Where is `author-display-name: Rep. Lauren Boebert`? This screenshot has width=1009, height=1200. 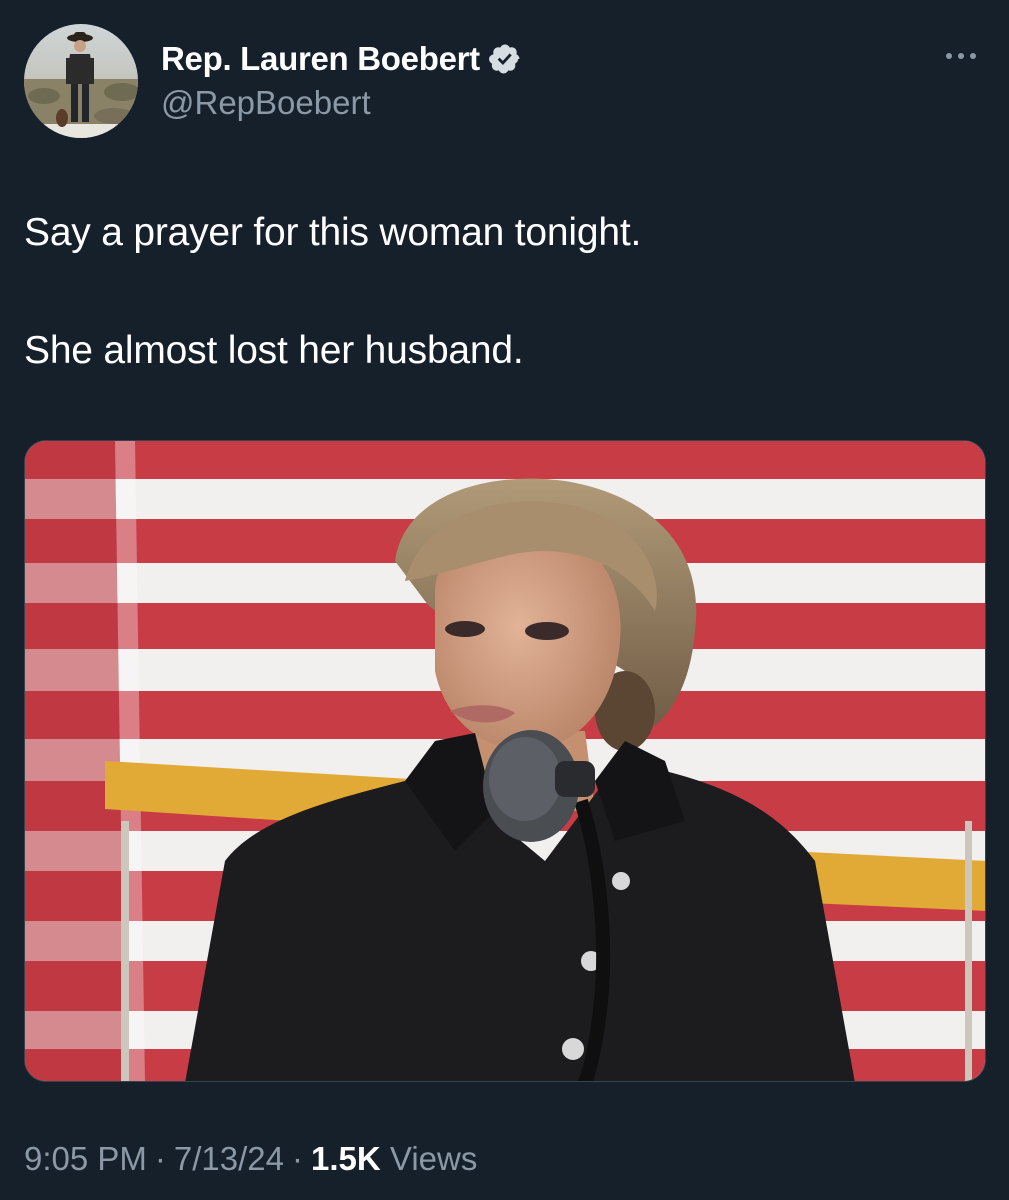
author-display-name: Rep. Lauren Boebert is located at coordinates (320, 59).